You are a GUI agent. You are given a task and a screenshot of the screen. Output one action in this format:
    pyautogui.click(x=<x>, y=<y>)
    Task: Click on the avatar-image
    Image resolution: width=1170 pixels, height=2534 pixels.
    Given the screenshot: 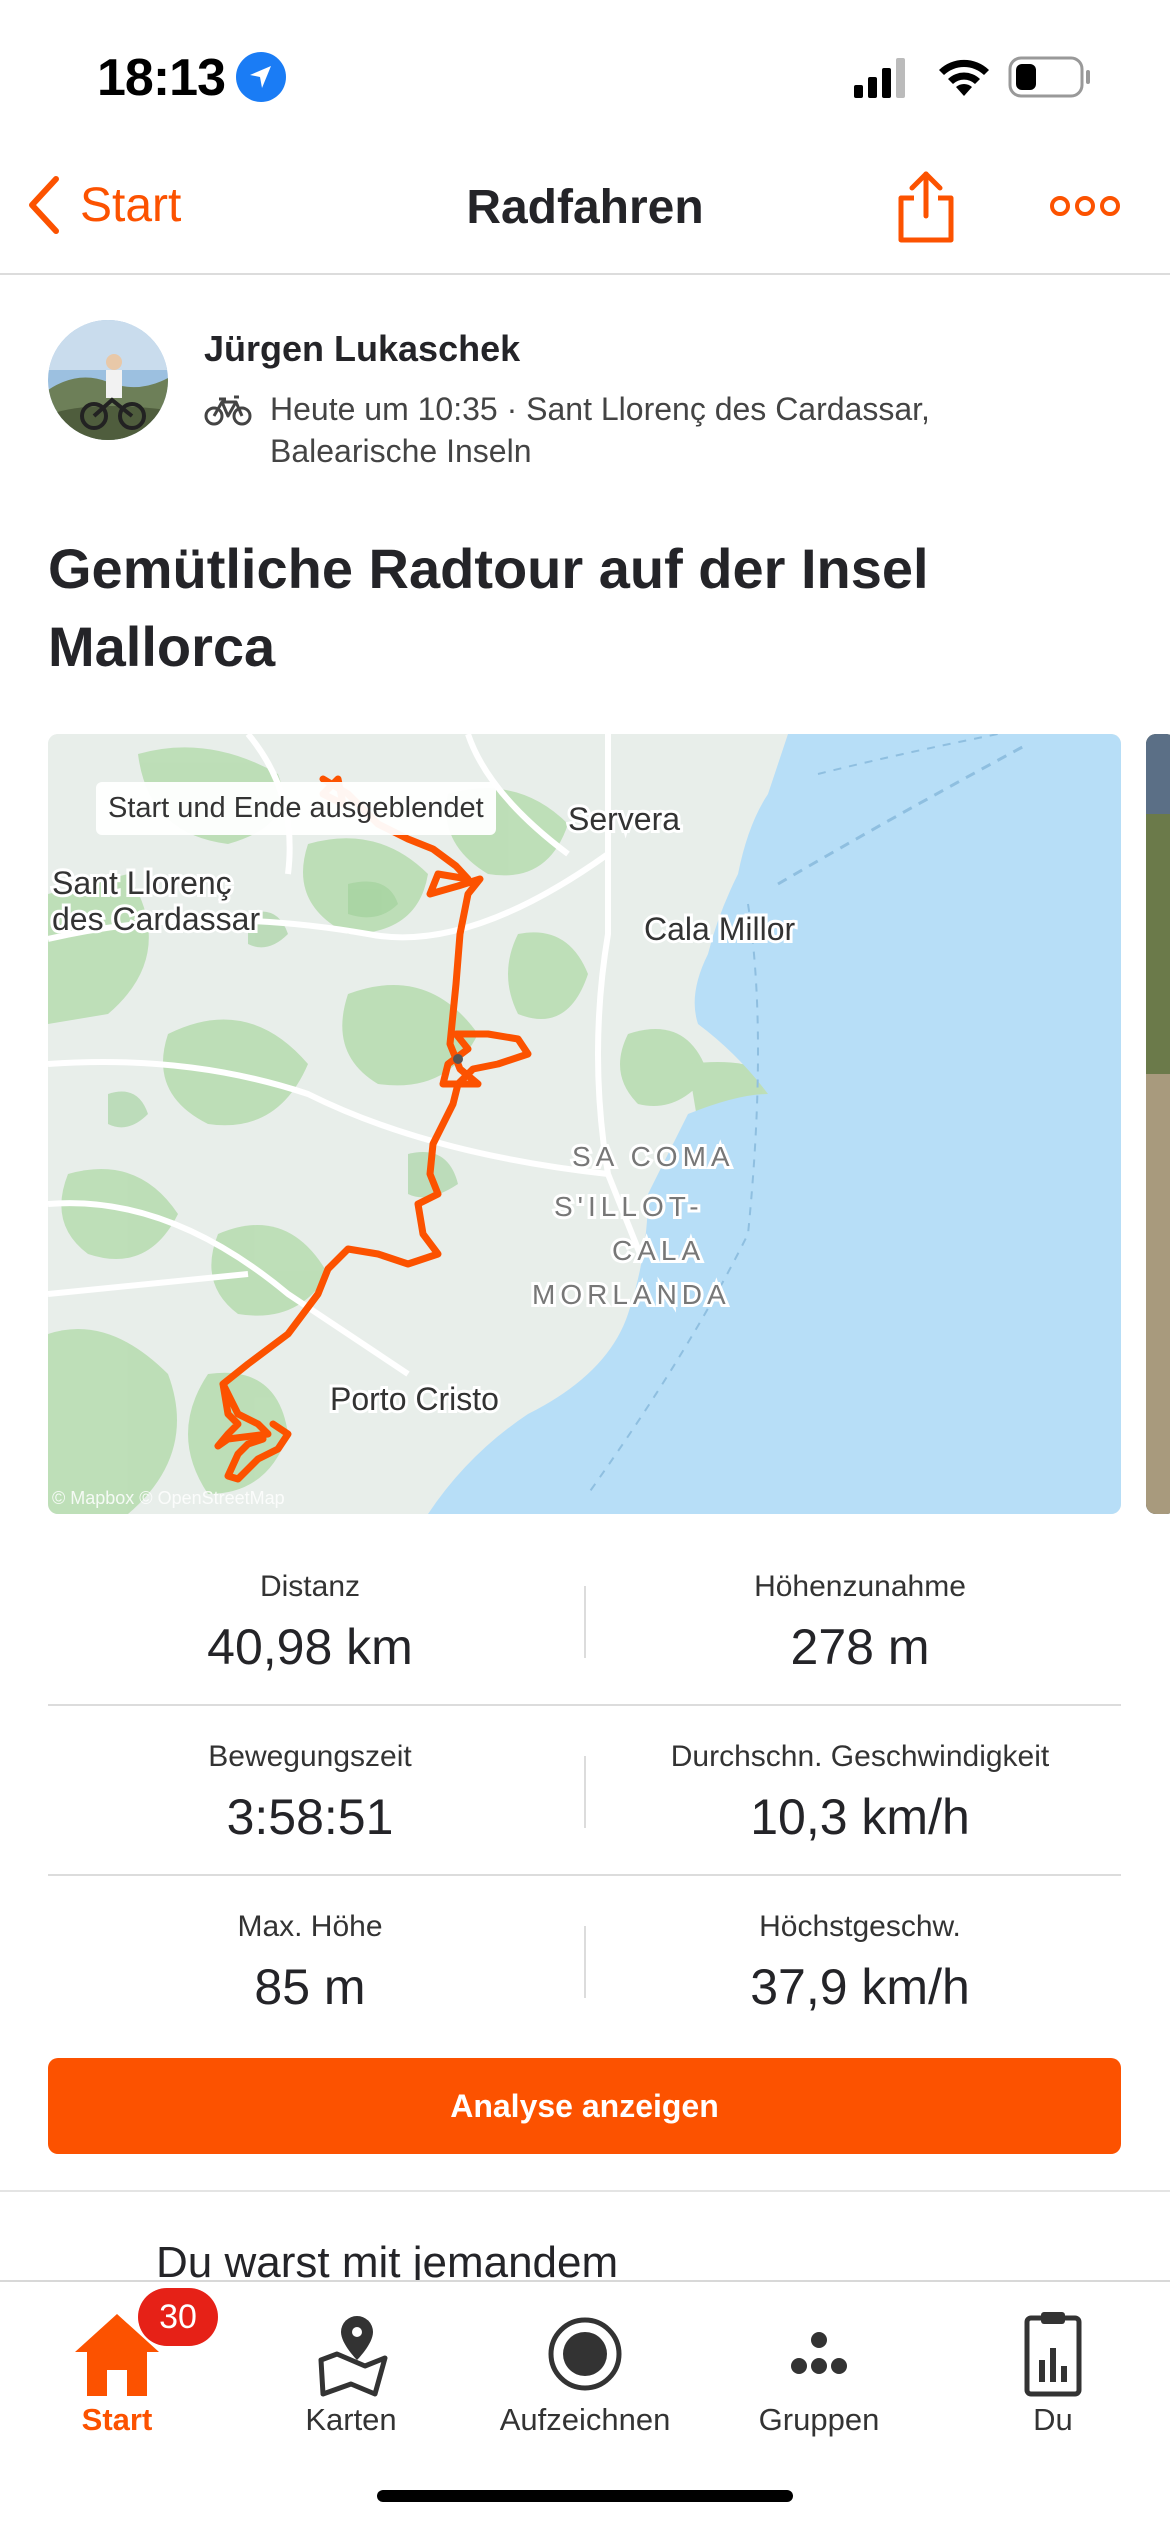 What is the action you would take?
    pyautogui.click(x=108, y=380)
    